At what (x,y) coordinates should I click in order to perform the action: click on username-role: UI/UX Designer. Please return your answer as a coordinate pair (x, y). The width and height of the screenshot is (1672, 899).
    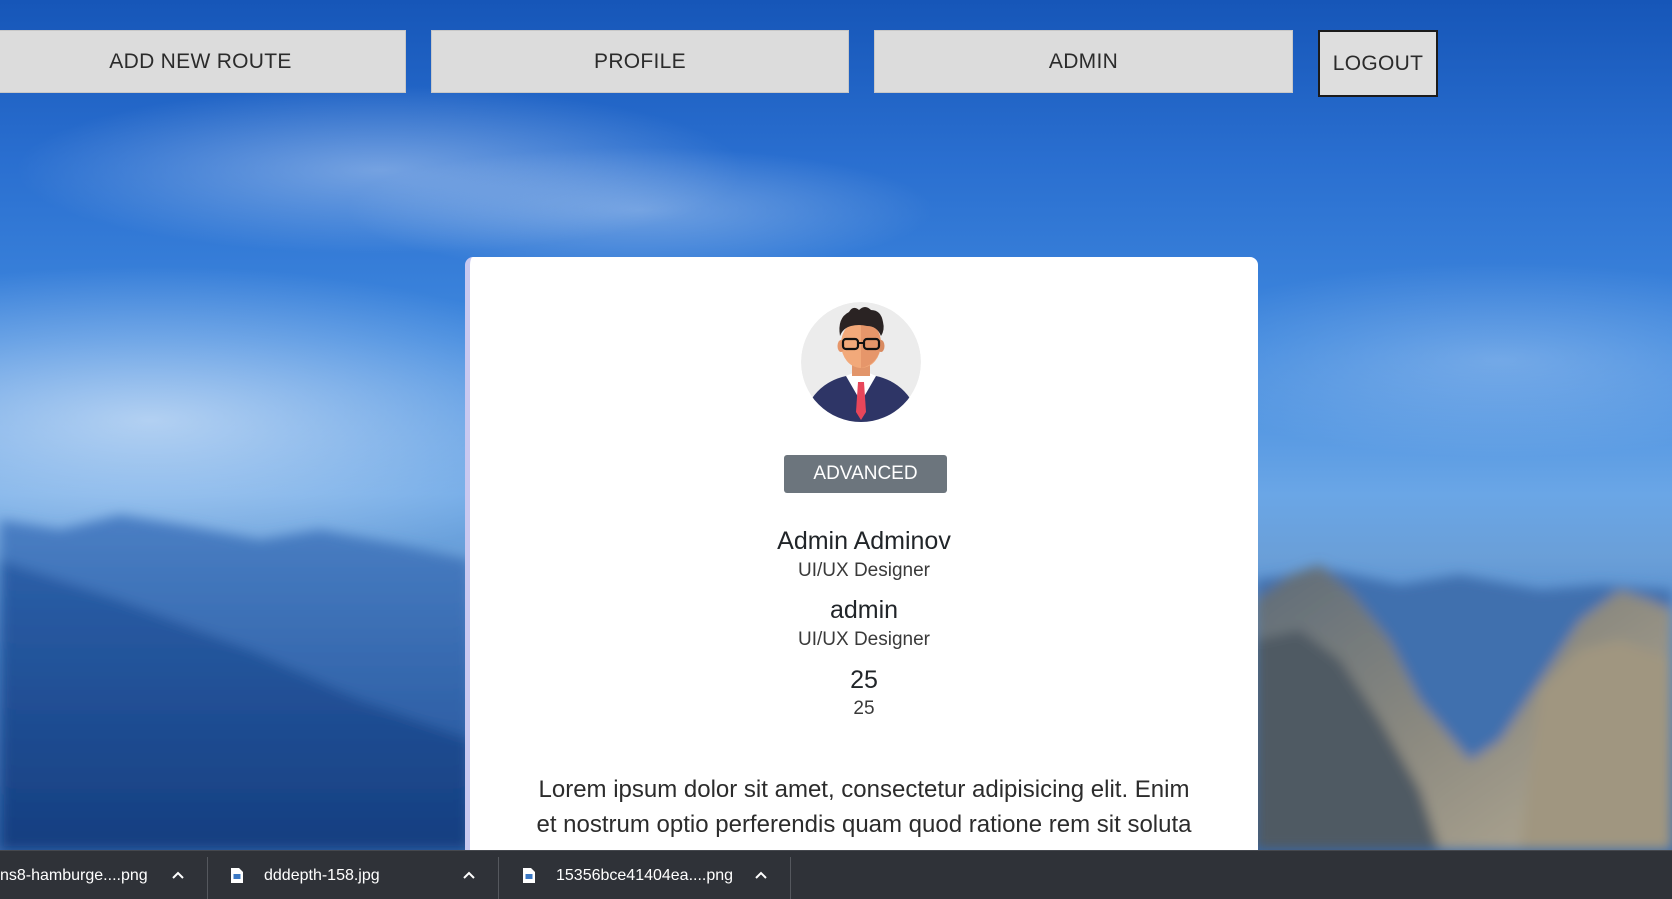
    Looking at the image, I should click on (864, 639).